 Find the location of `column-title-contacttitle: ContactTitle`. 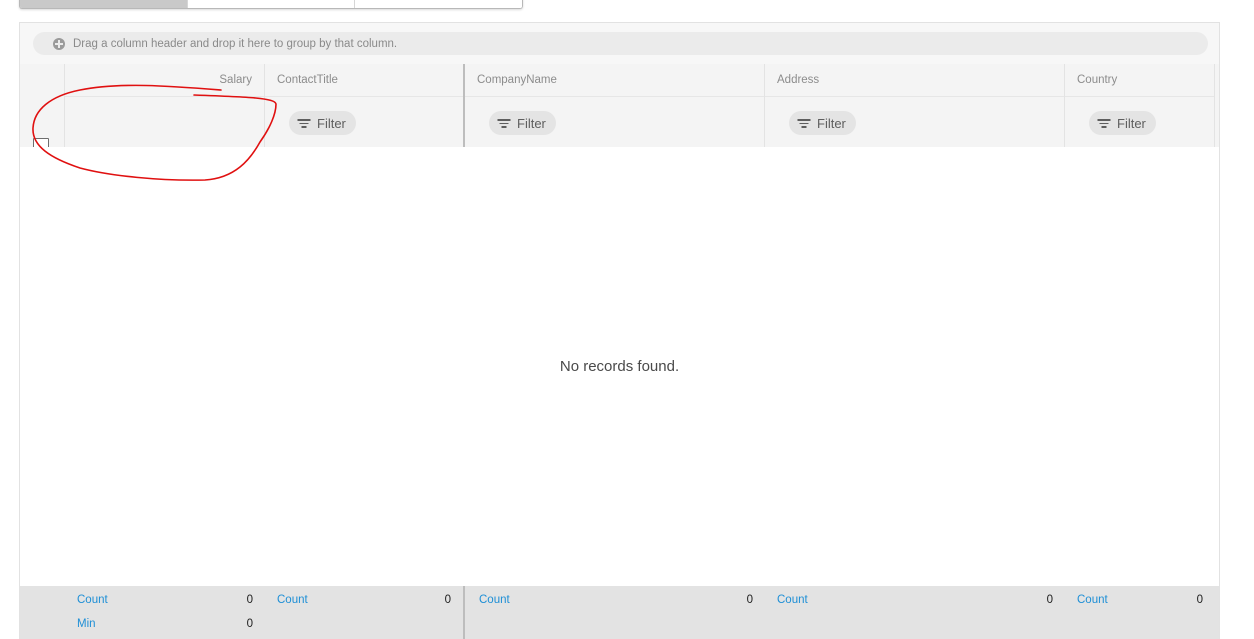

column-title-contacttitle: ContactTitle is located at coordinates (364, 80).